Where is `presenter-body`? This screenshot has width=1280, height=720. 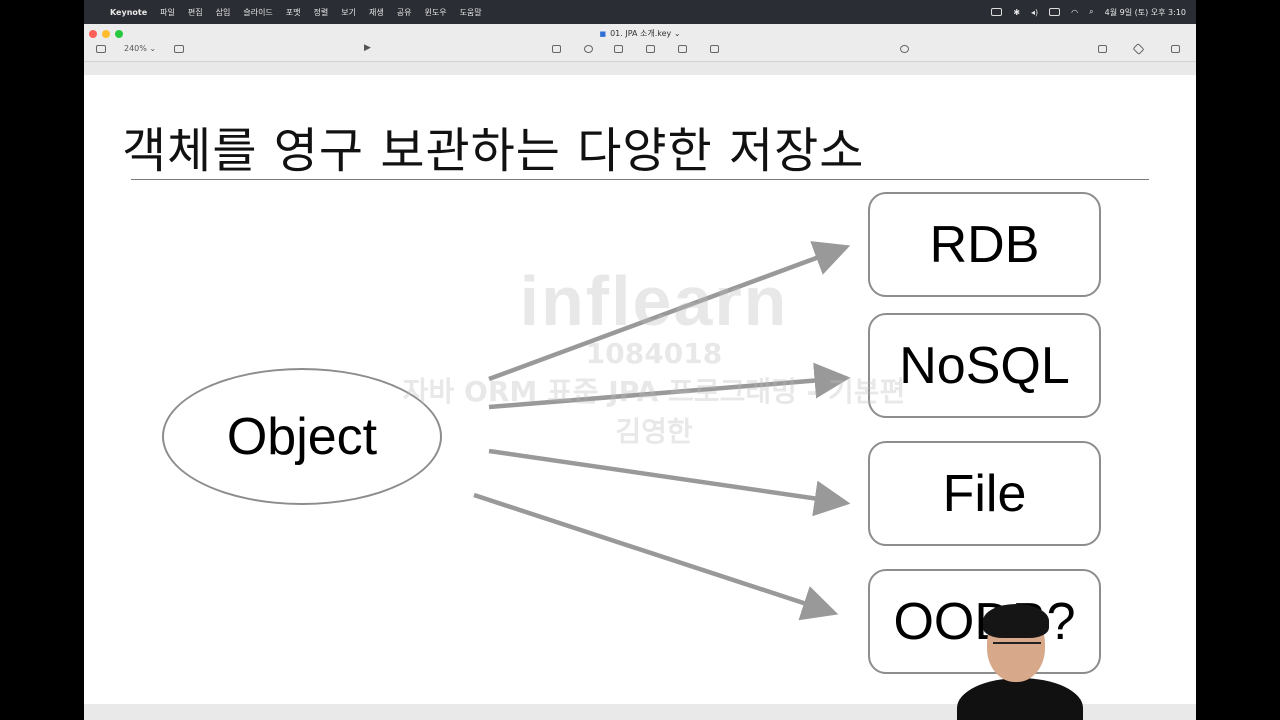 presenter-body is located at coordinates (1020, 699).